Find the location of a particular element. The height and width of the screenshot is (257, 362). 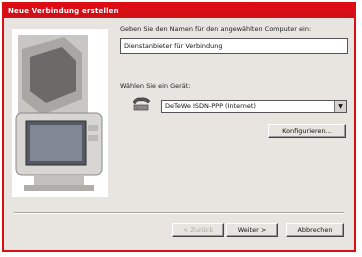

connection-name-input is located at coordinates (234, 46).